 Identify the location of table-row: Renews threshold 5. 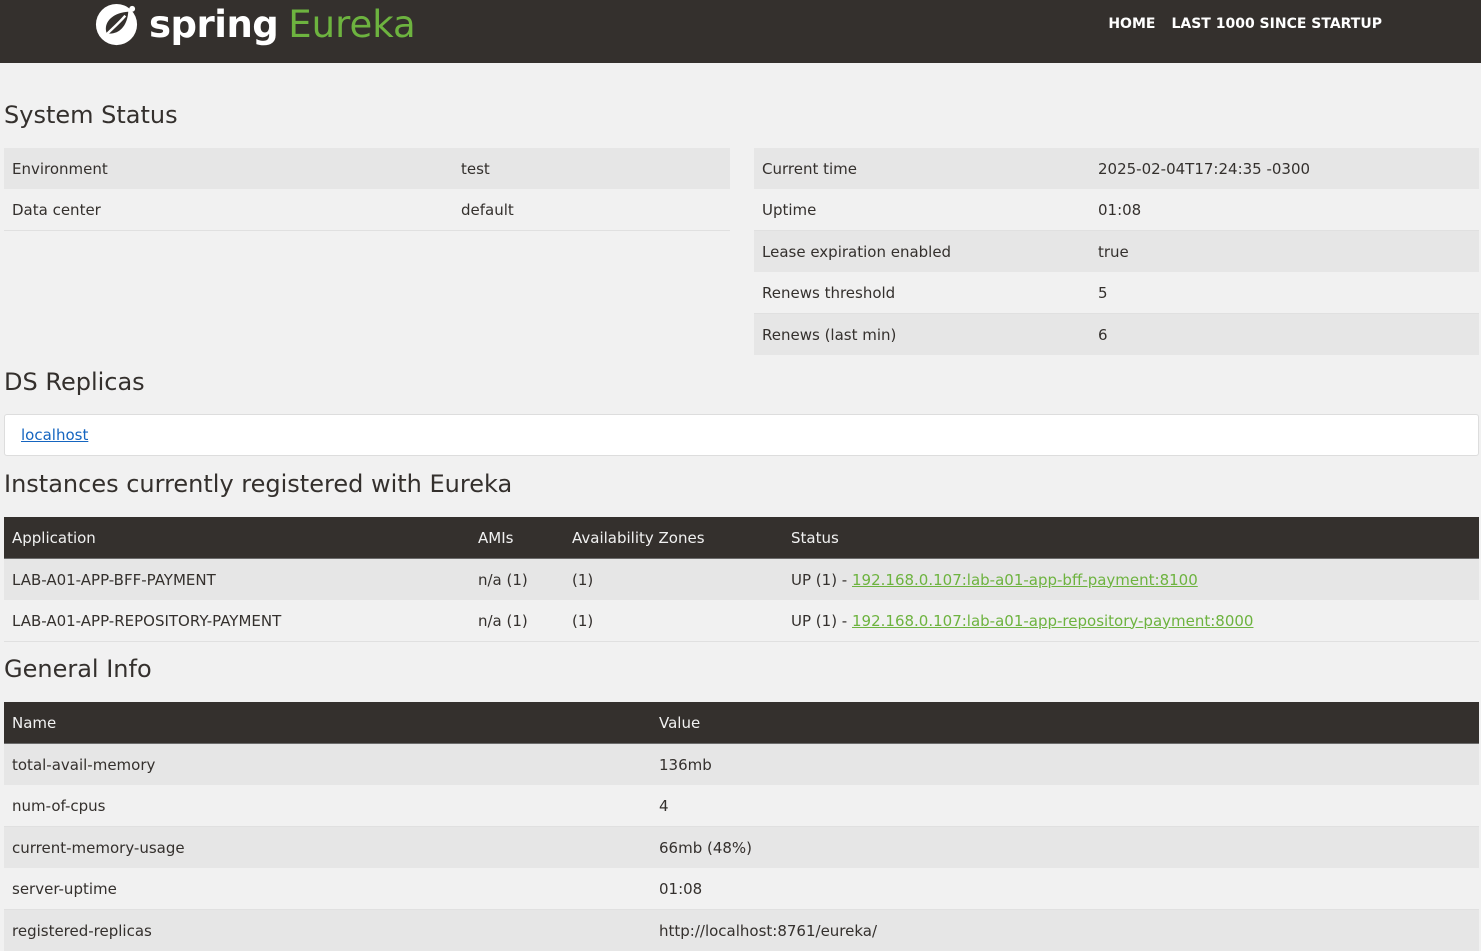
(1116, 293).